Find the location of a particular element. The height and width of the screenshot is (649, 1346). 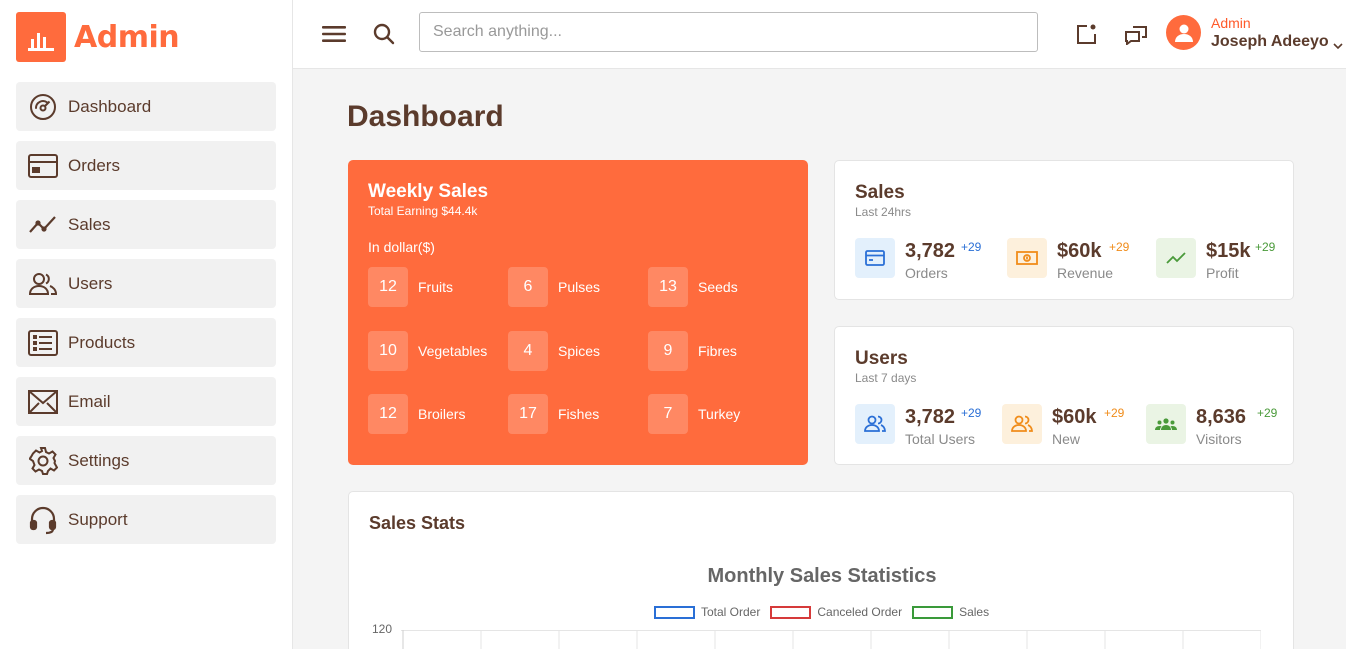

chevron-down-icon is located at coordinates (1338, 46).